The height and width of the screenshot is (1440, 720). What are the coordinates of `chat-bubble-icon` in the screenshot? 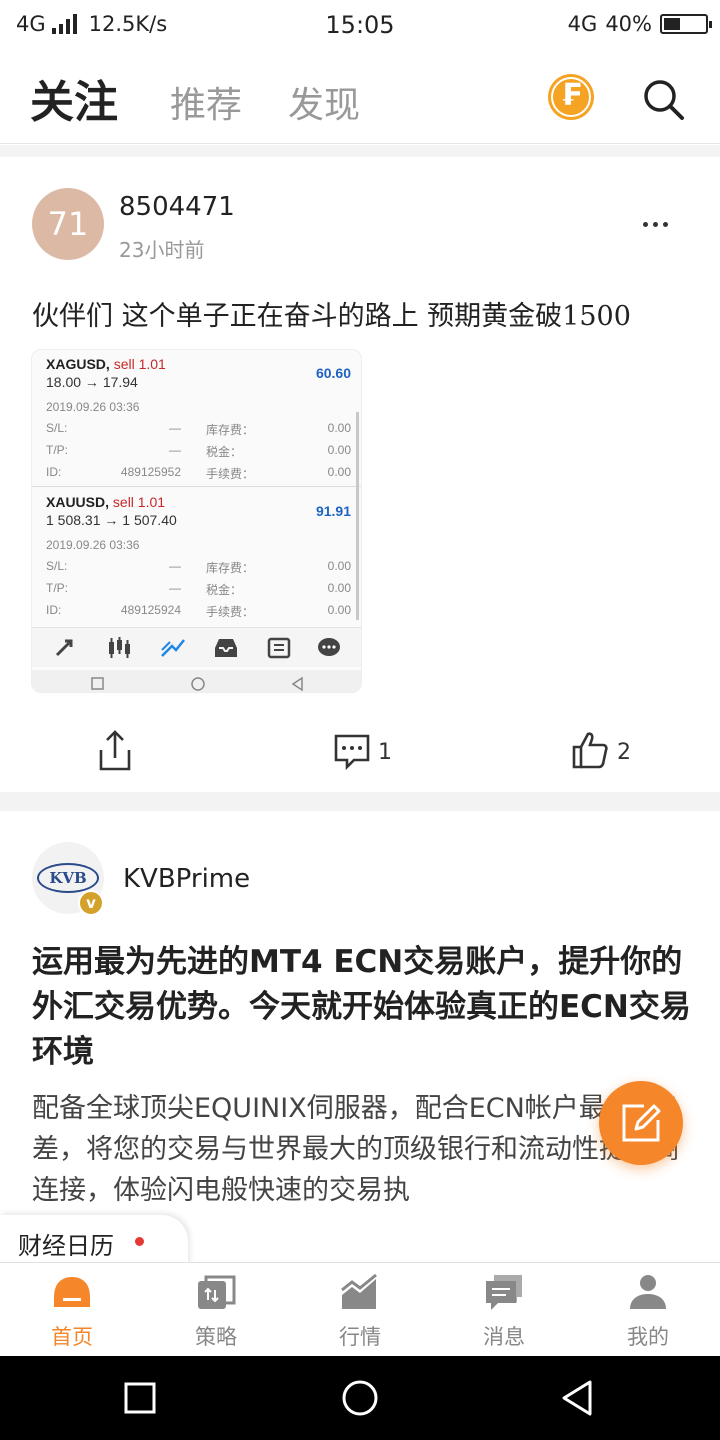 It's located at (329, 647).